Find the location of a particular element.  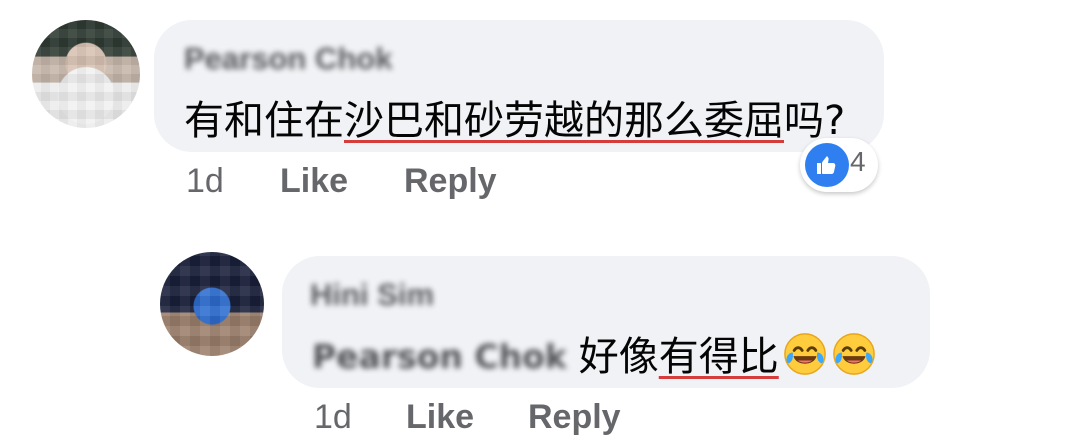

reply-text-prefix: 好像 is located at coordinates (618, 357).